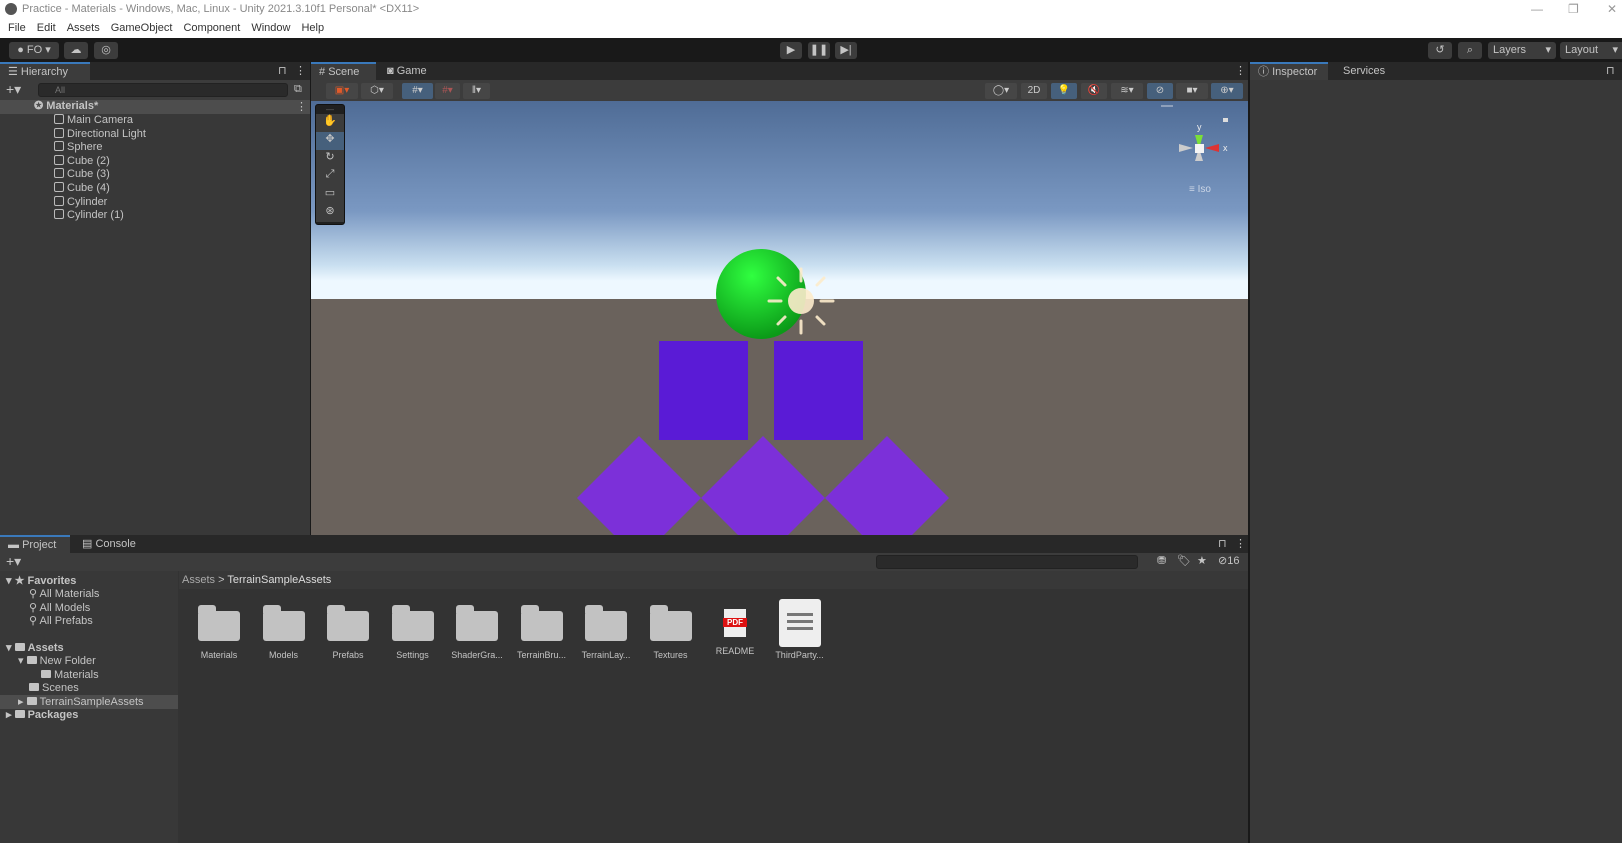 Image resolution: width=1622 pixels, height=843 pixels. Describe the element at coordinates (343, 71) in the screenshot. I see `tab-scene: # Scene` at that location.